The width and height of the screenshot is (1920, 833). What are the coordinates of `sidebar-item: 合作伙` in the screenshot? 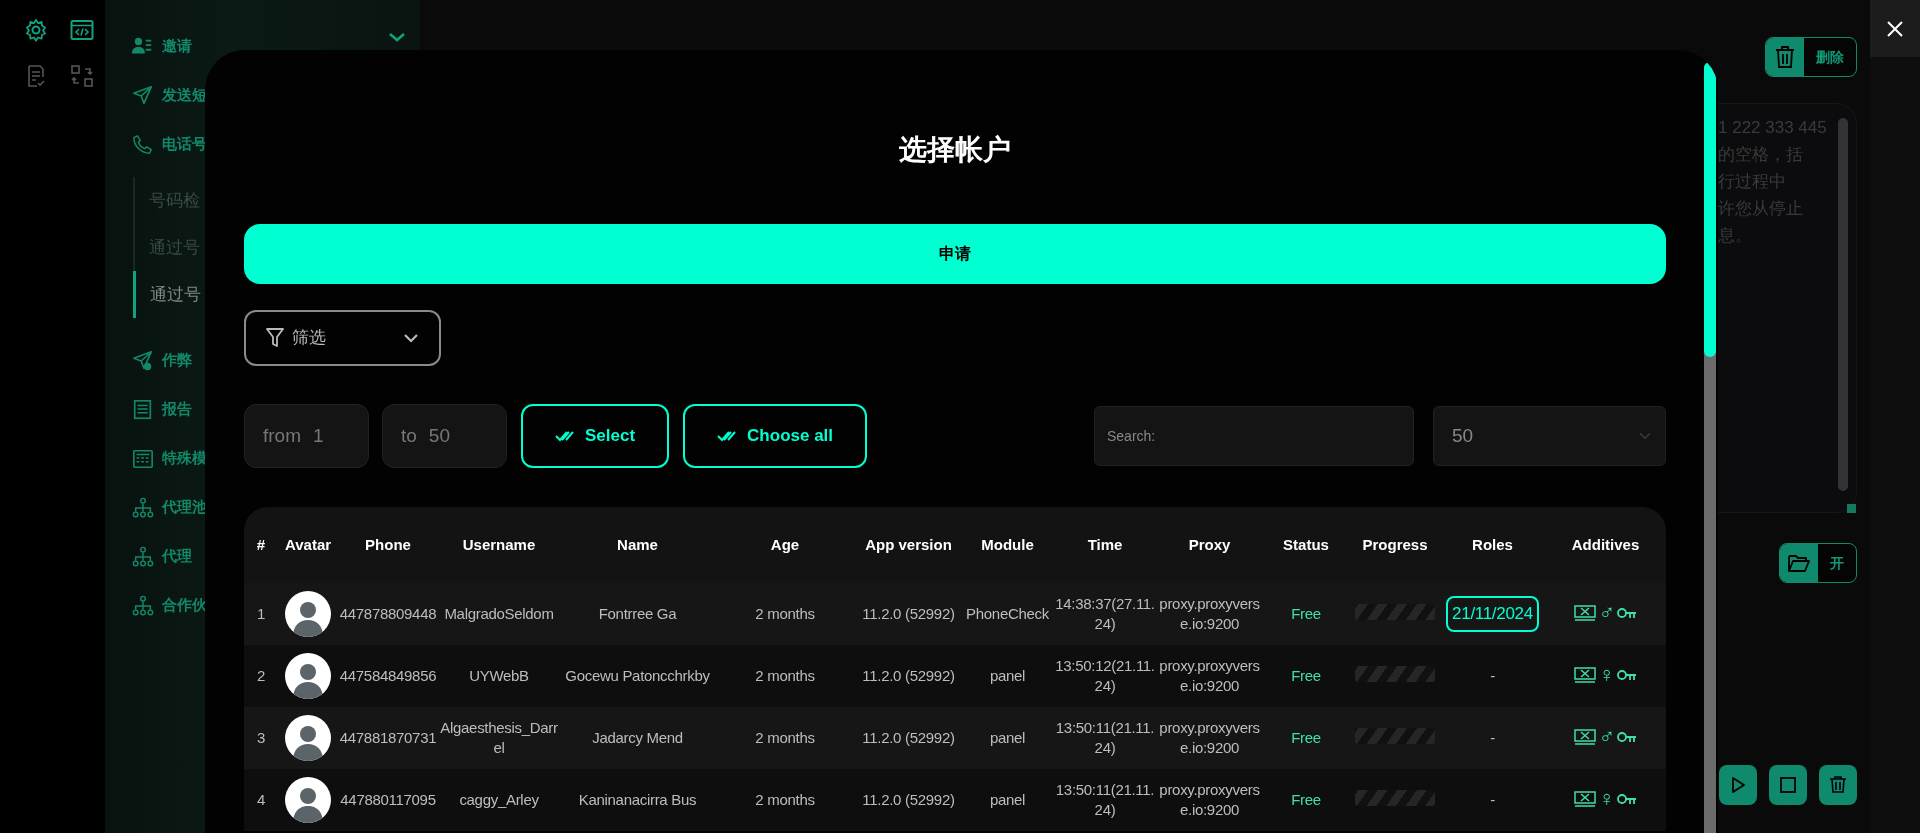 It's located at (184, 605).